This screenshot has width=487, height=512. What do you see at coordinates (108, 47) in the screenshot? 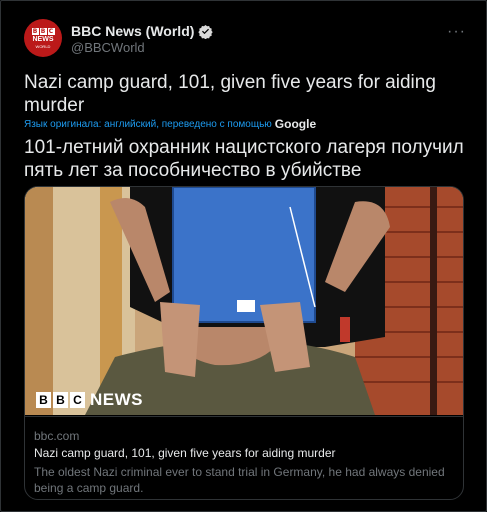
I see `account-handle: @BBCWorld` at bounding box center [108, 47].